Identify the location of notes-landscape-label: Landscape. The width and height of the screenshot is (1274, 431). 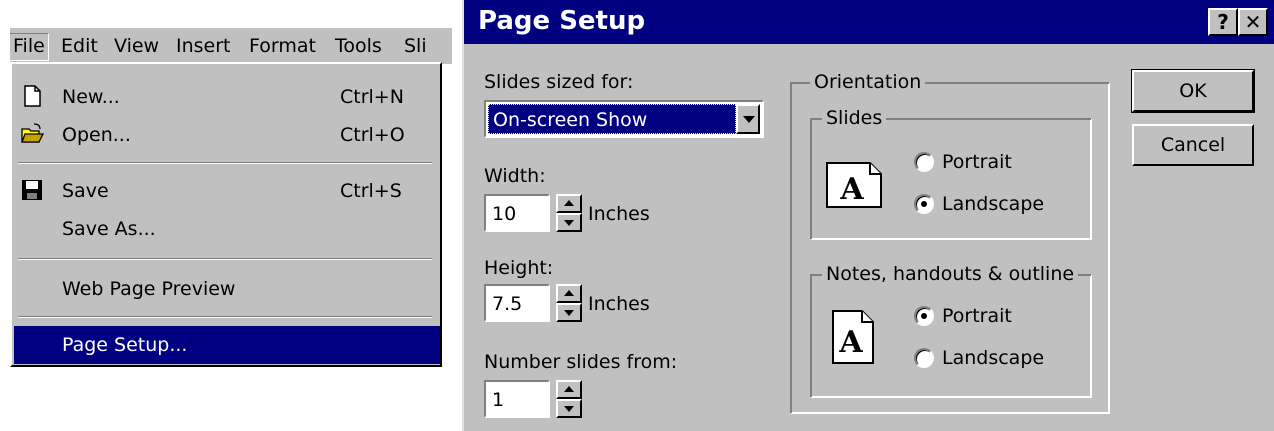
(993, 358).